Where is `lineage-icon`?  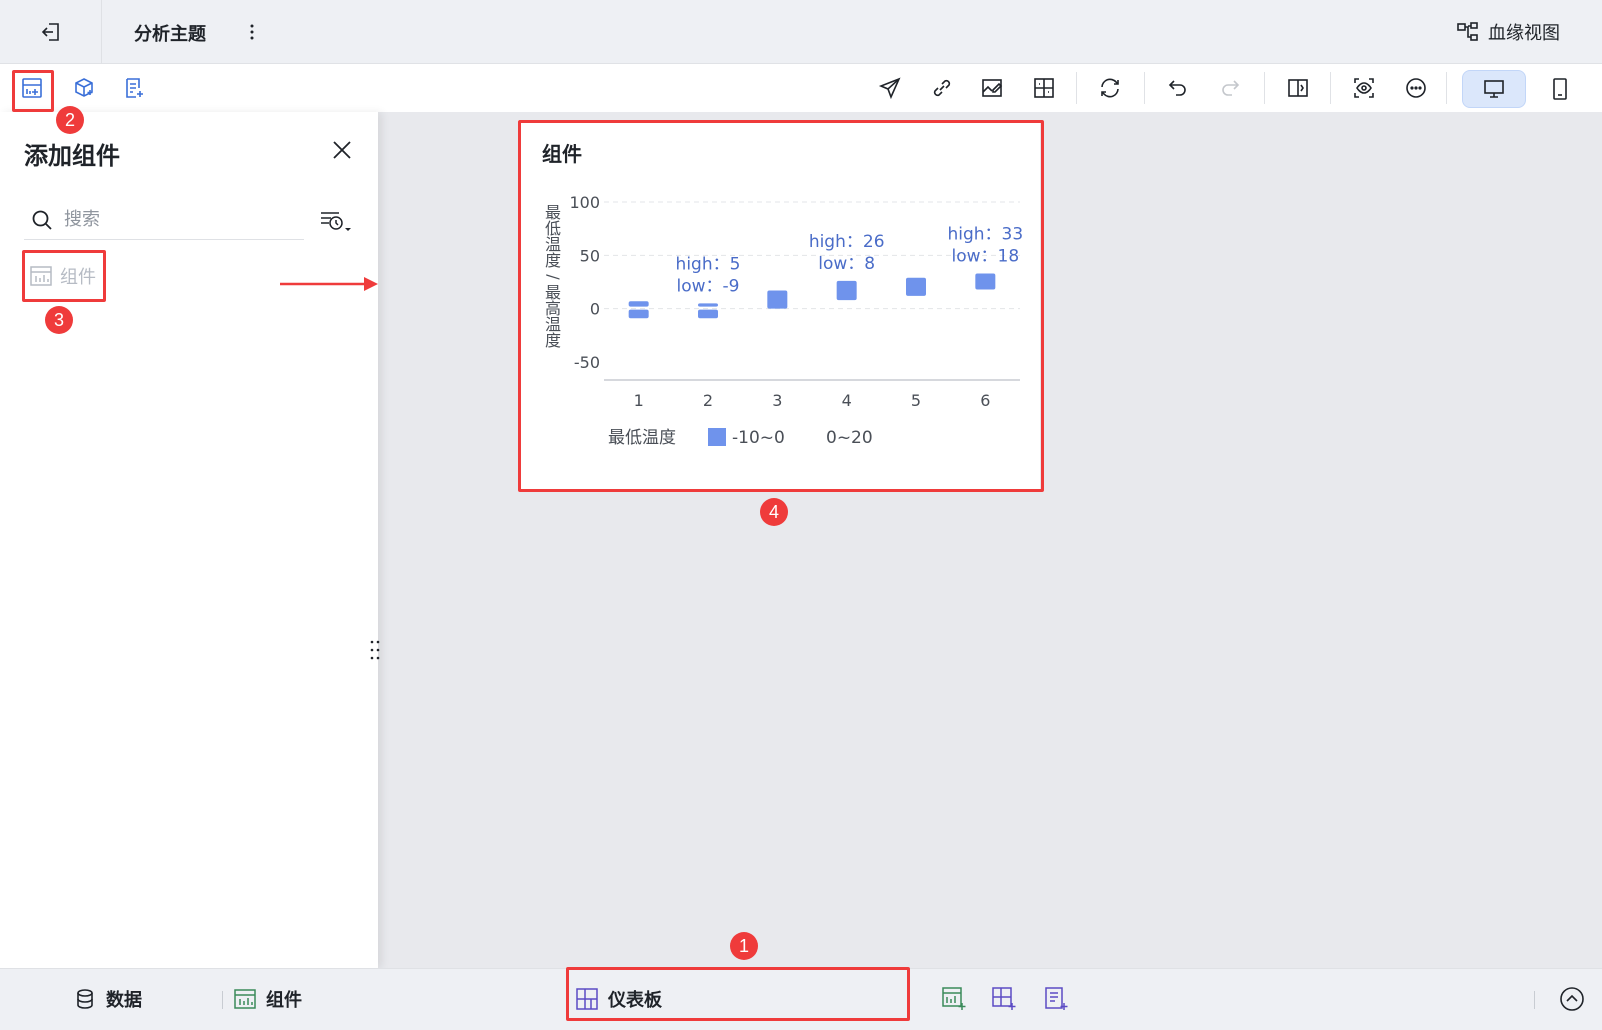 lineage-icon is located at coordinates (1468, 32).